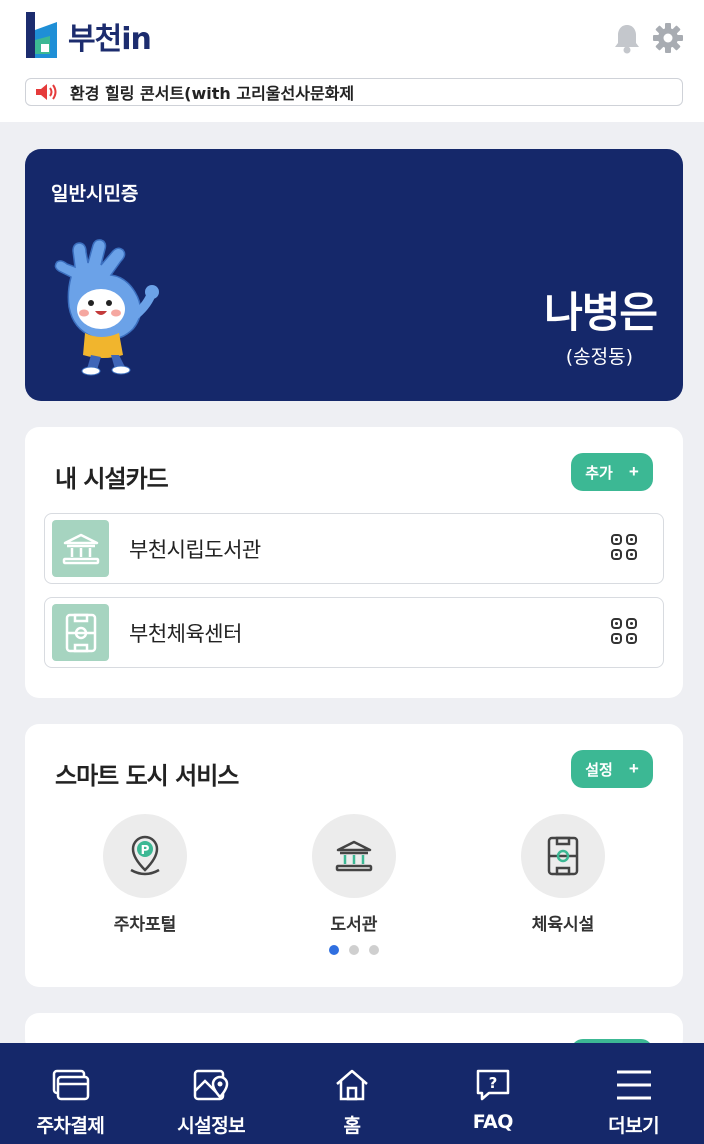  I want to click on citizen-dong: (송정동), so click(599, 357).